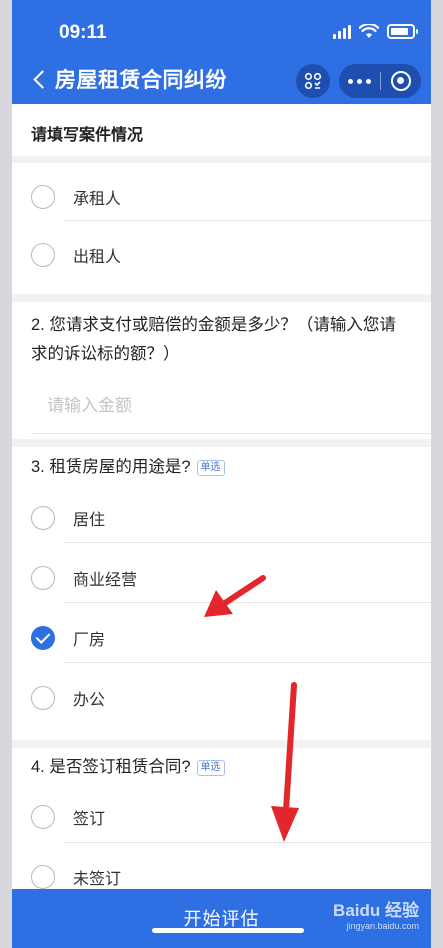 This screenshot has height=948, width=443. Describe the element at coordinates (6, 474) in the screenshot. I see `frame-edge-left` at that location.